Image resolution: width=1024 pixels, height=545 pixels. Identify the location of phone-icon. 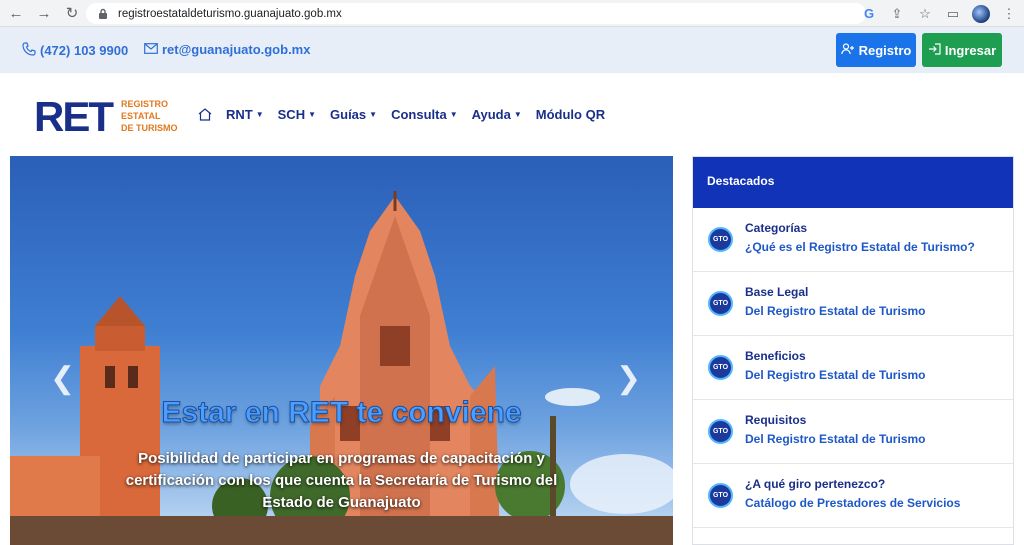
(29, 50).